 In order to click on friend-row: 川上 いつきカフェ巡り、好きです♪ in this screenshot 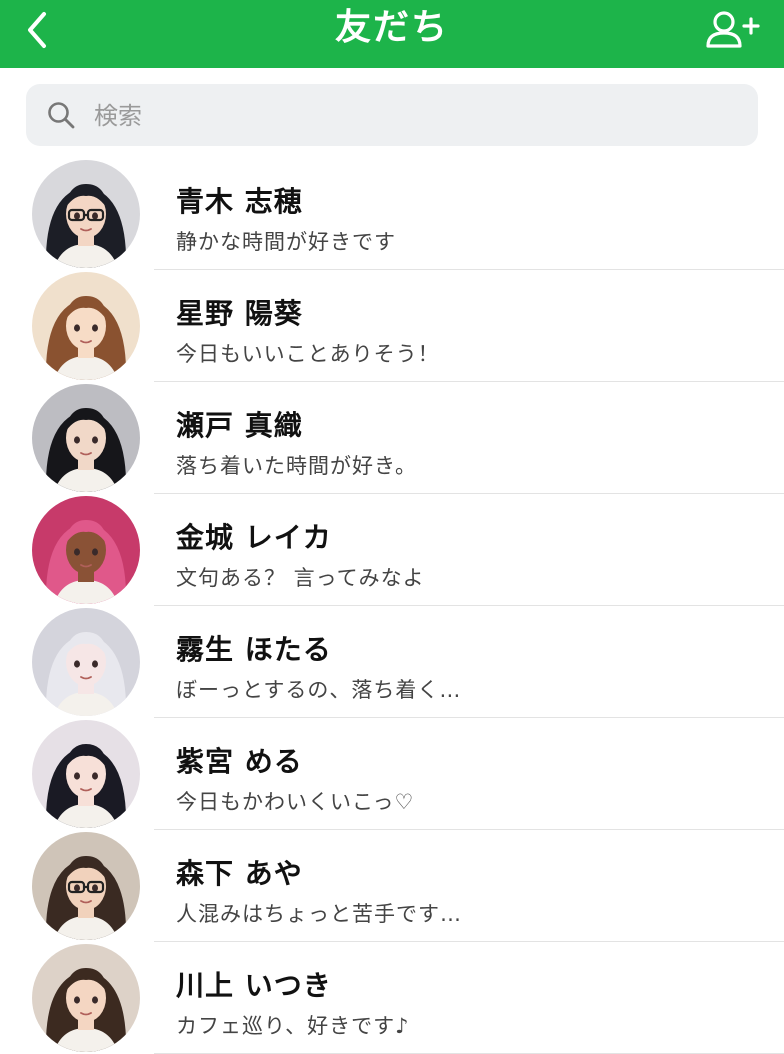, I will do `click(392, 998)`.